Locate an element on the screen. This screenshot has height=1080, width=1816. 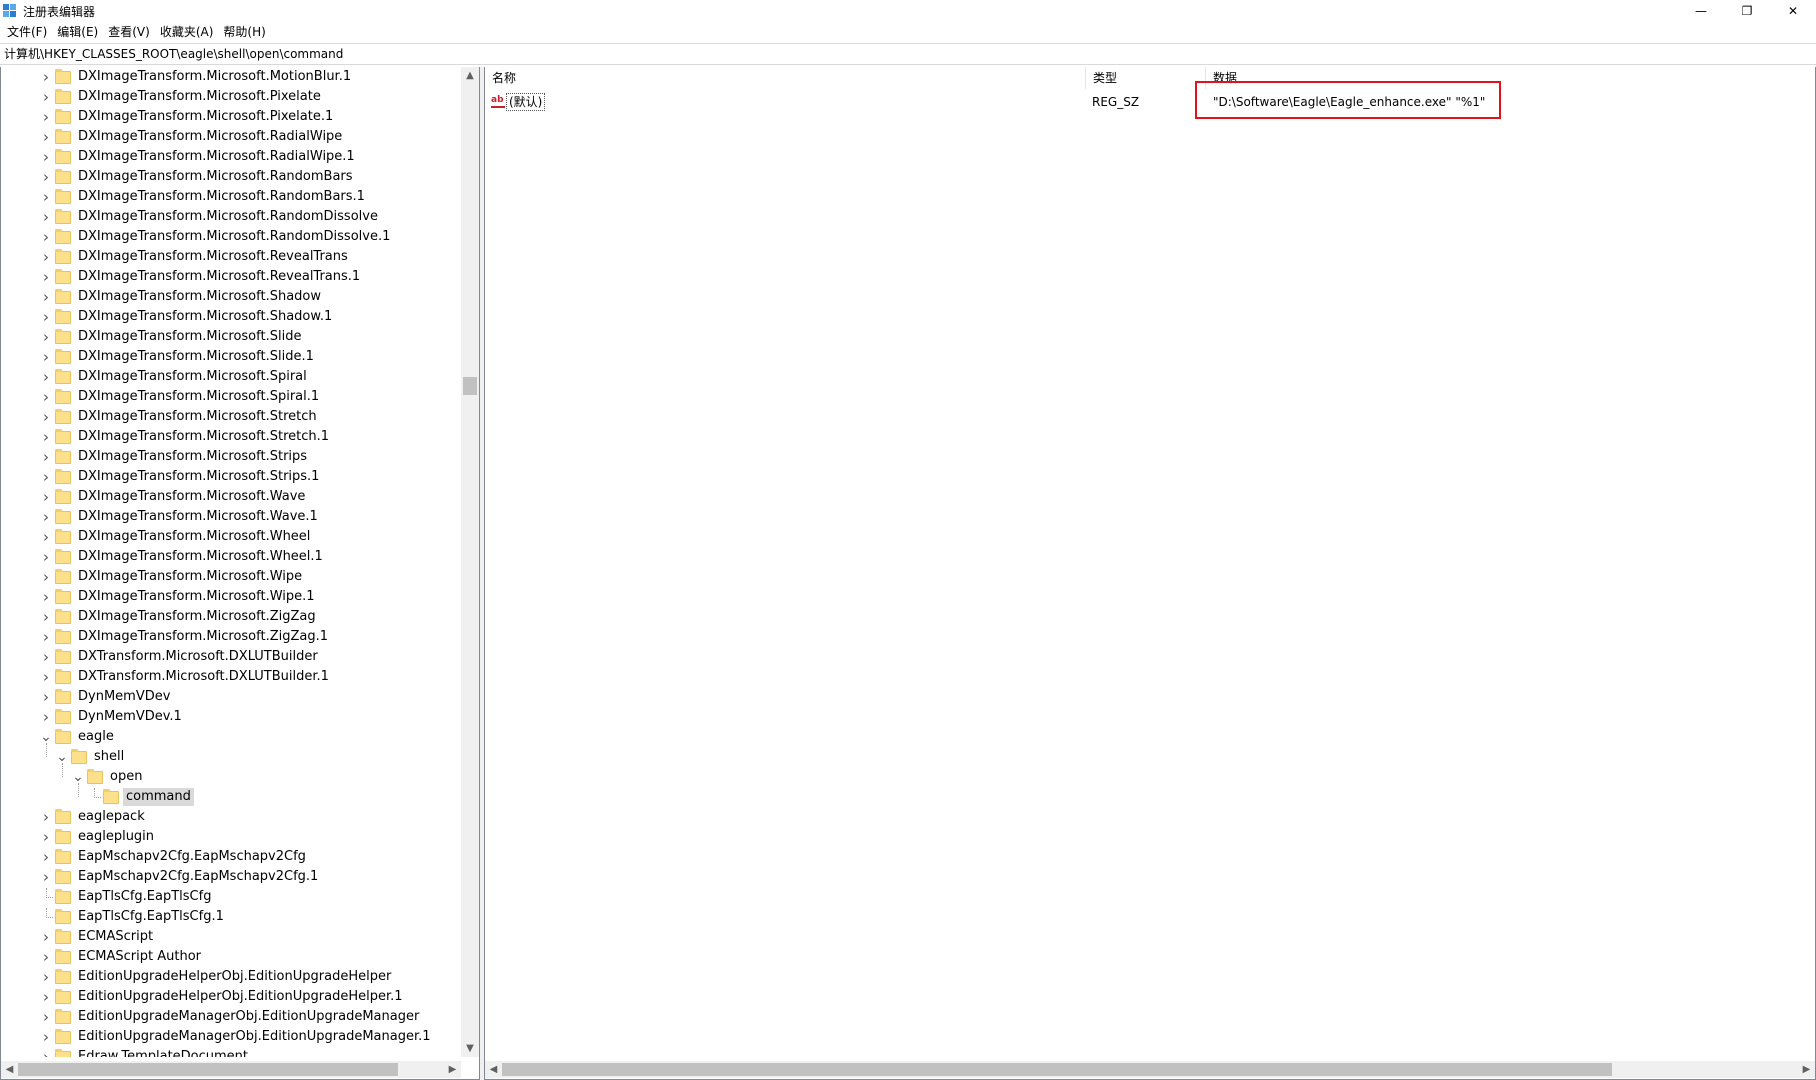
tree-item: › EapMschapv2Cfg.EapMschapv2Cfg.1 is located at coordinates (180, 877).